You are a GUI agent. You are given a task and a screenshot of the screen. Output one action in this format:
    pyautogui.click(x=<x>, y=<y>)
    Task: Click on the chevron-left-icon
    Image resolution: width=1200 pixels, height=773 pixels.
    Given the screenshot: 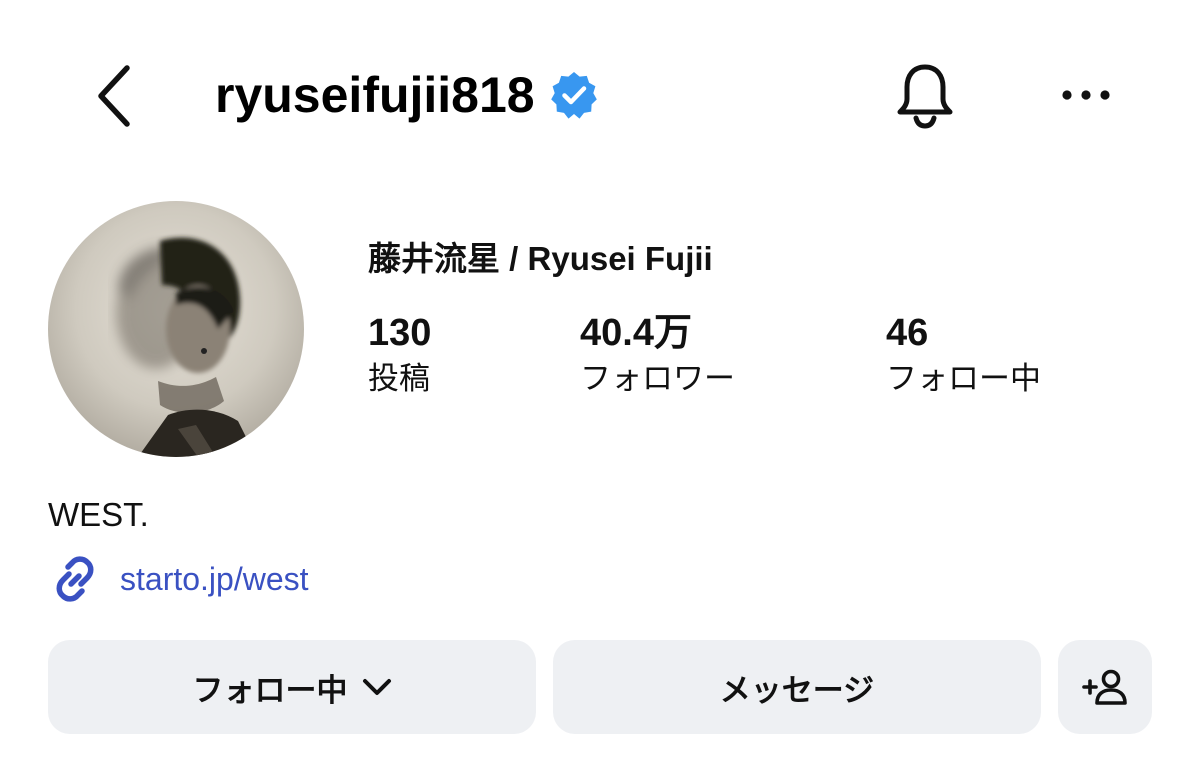 What is the action you would take?
    pyautogui.click(x=114, y=96)
    